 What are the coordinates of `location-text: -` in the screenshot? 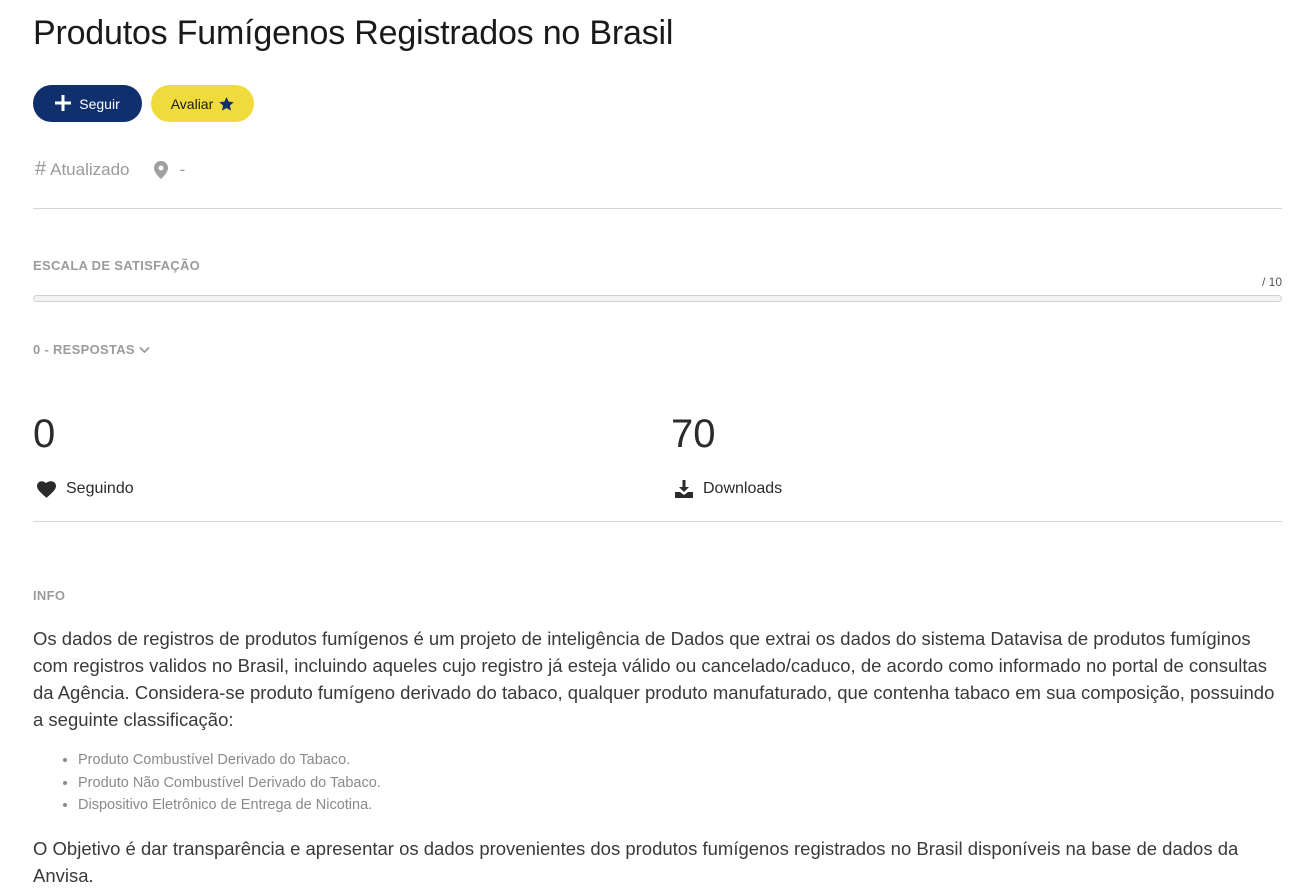 It's located at (182, 169).